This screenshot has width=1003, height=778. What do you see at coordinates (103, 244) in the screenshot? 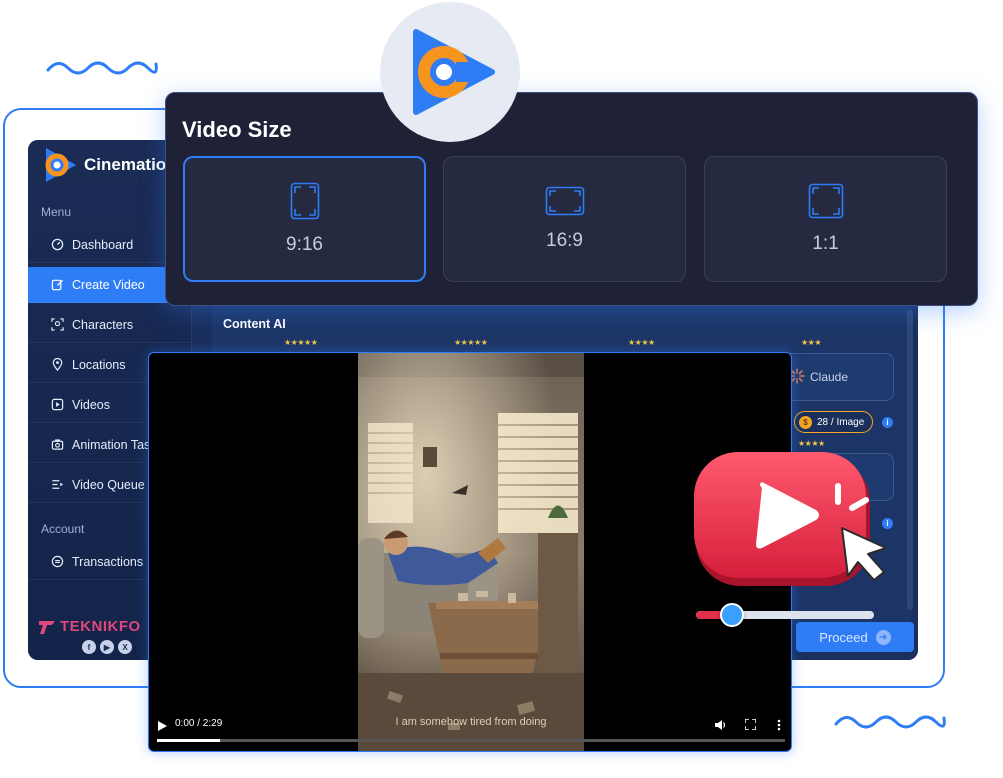
I see `sidebar-item-label: Dashboard` at bounding box center [103, 244].